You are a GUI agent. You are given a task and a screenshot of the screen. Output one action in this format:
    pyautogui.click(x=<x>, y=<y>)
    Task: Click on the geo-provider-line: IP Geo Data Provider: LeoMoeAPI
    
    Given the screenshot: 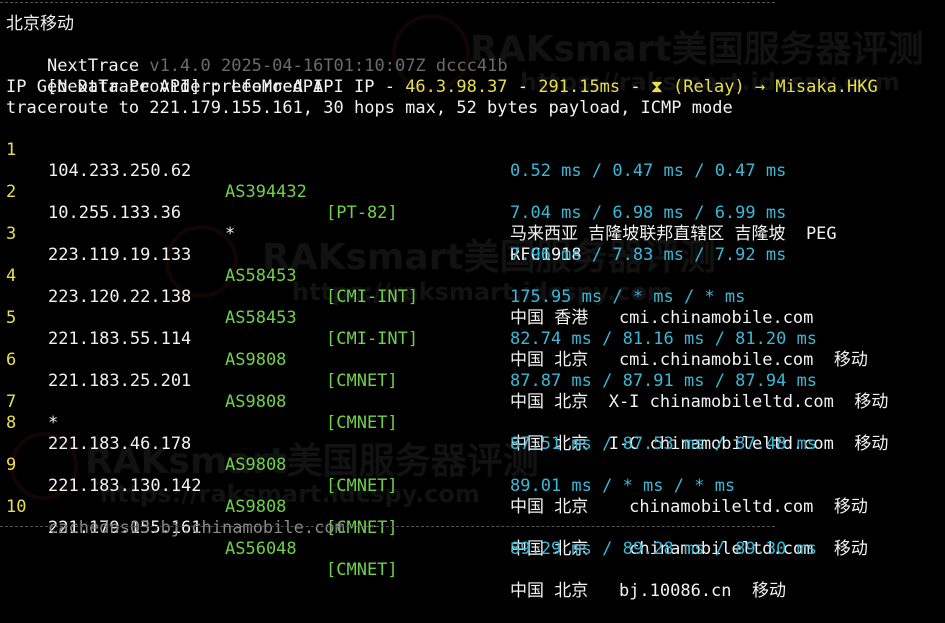 What is the action you would take?
    pyautogui.click(x=165, y=87)
    